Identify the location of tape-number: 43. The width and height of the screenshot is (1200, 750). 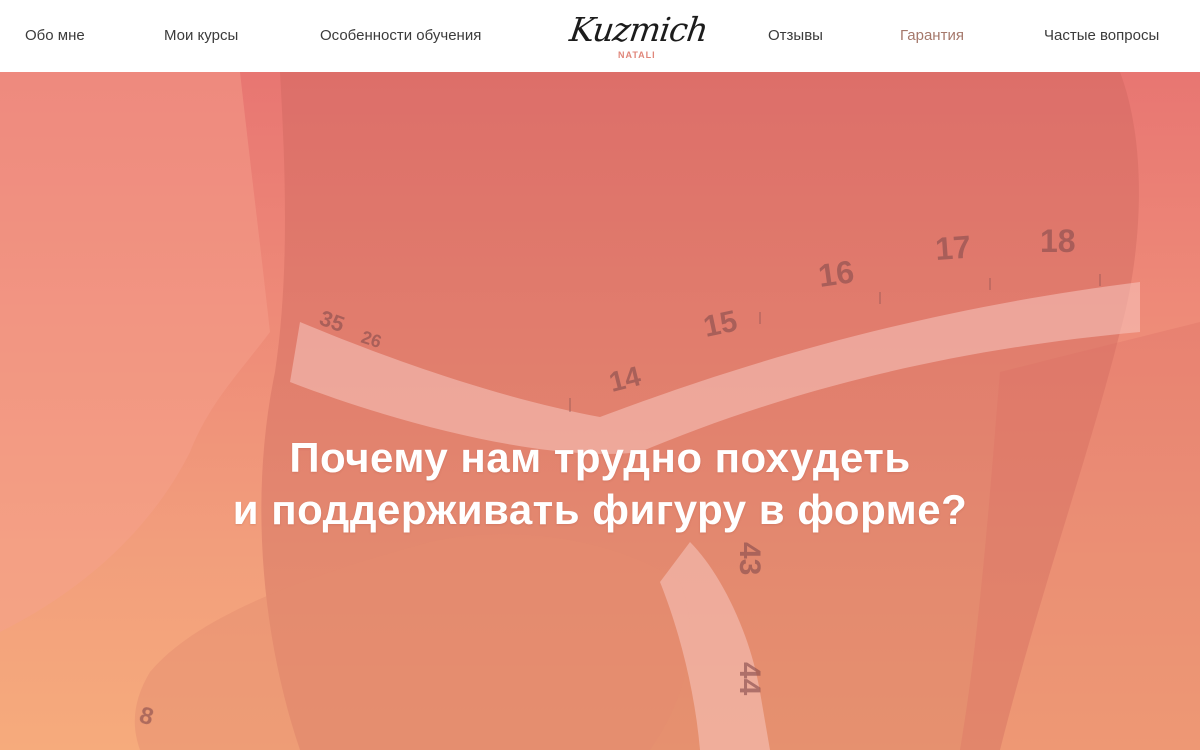
(749, 558).